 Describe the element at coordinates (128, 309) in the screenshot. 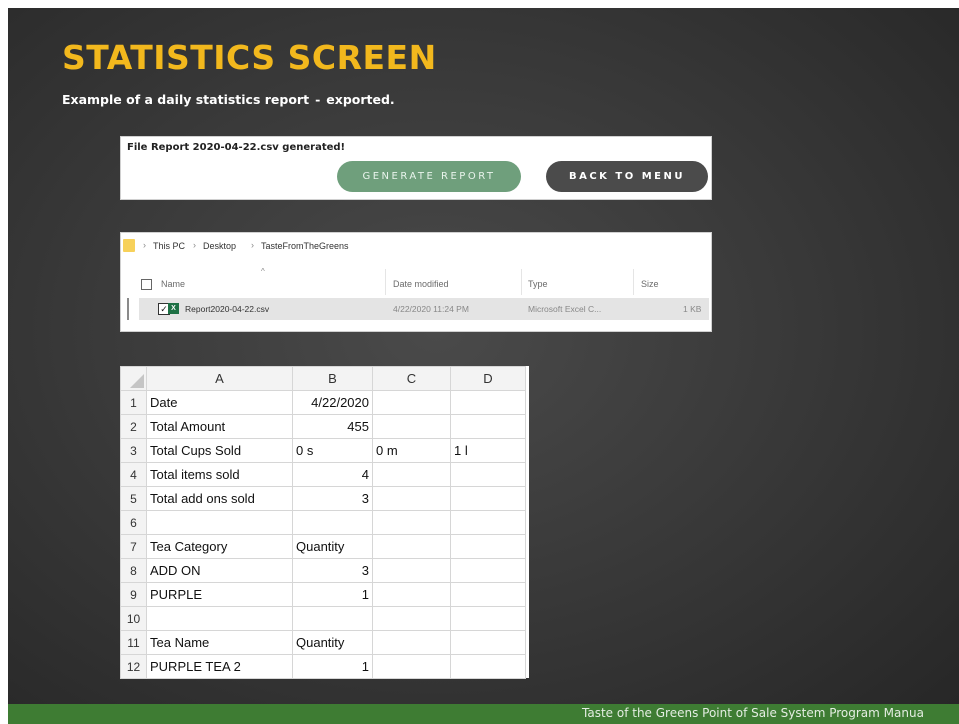

I see `selection-indicator` at that location.